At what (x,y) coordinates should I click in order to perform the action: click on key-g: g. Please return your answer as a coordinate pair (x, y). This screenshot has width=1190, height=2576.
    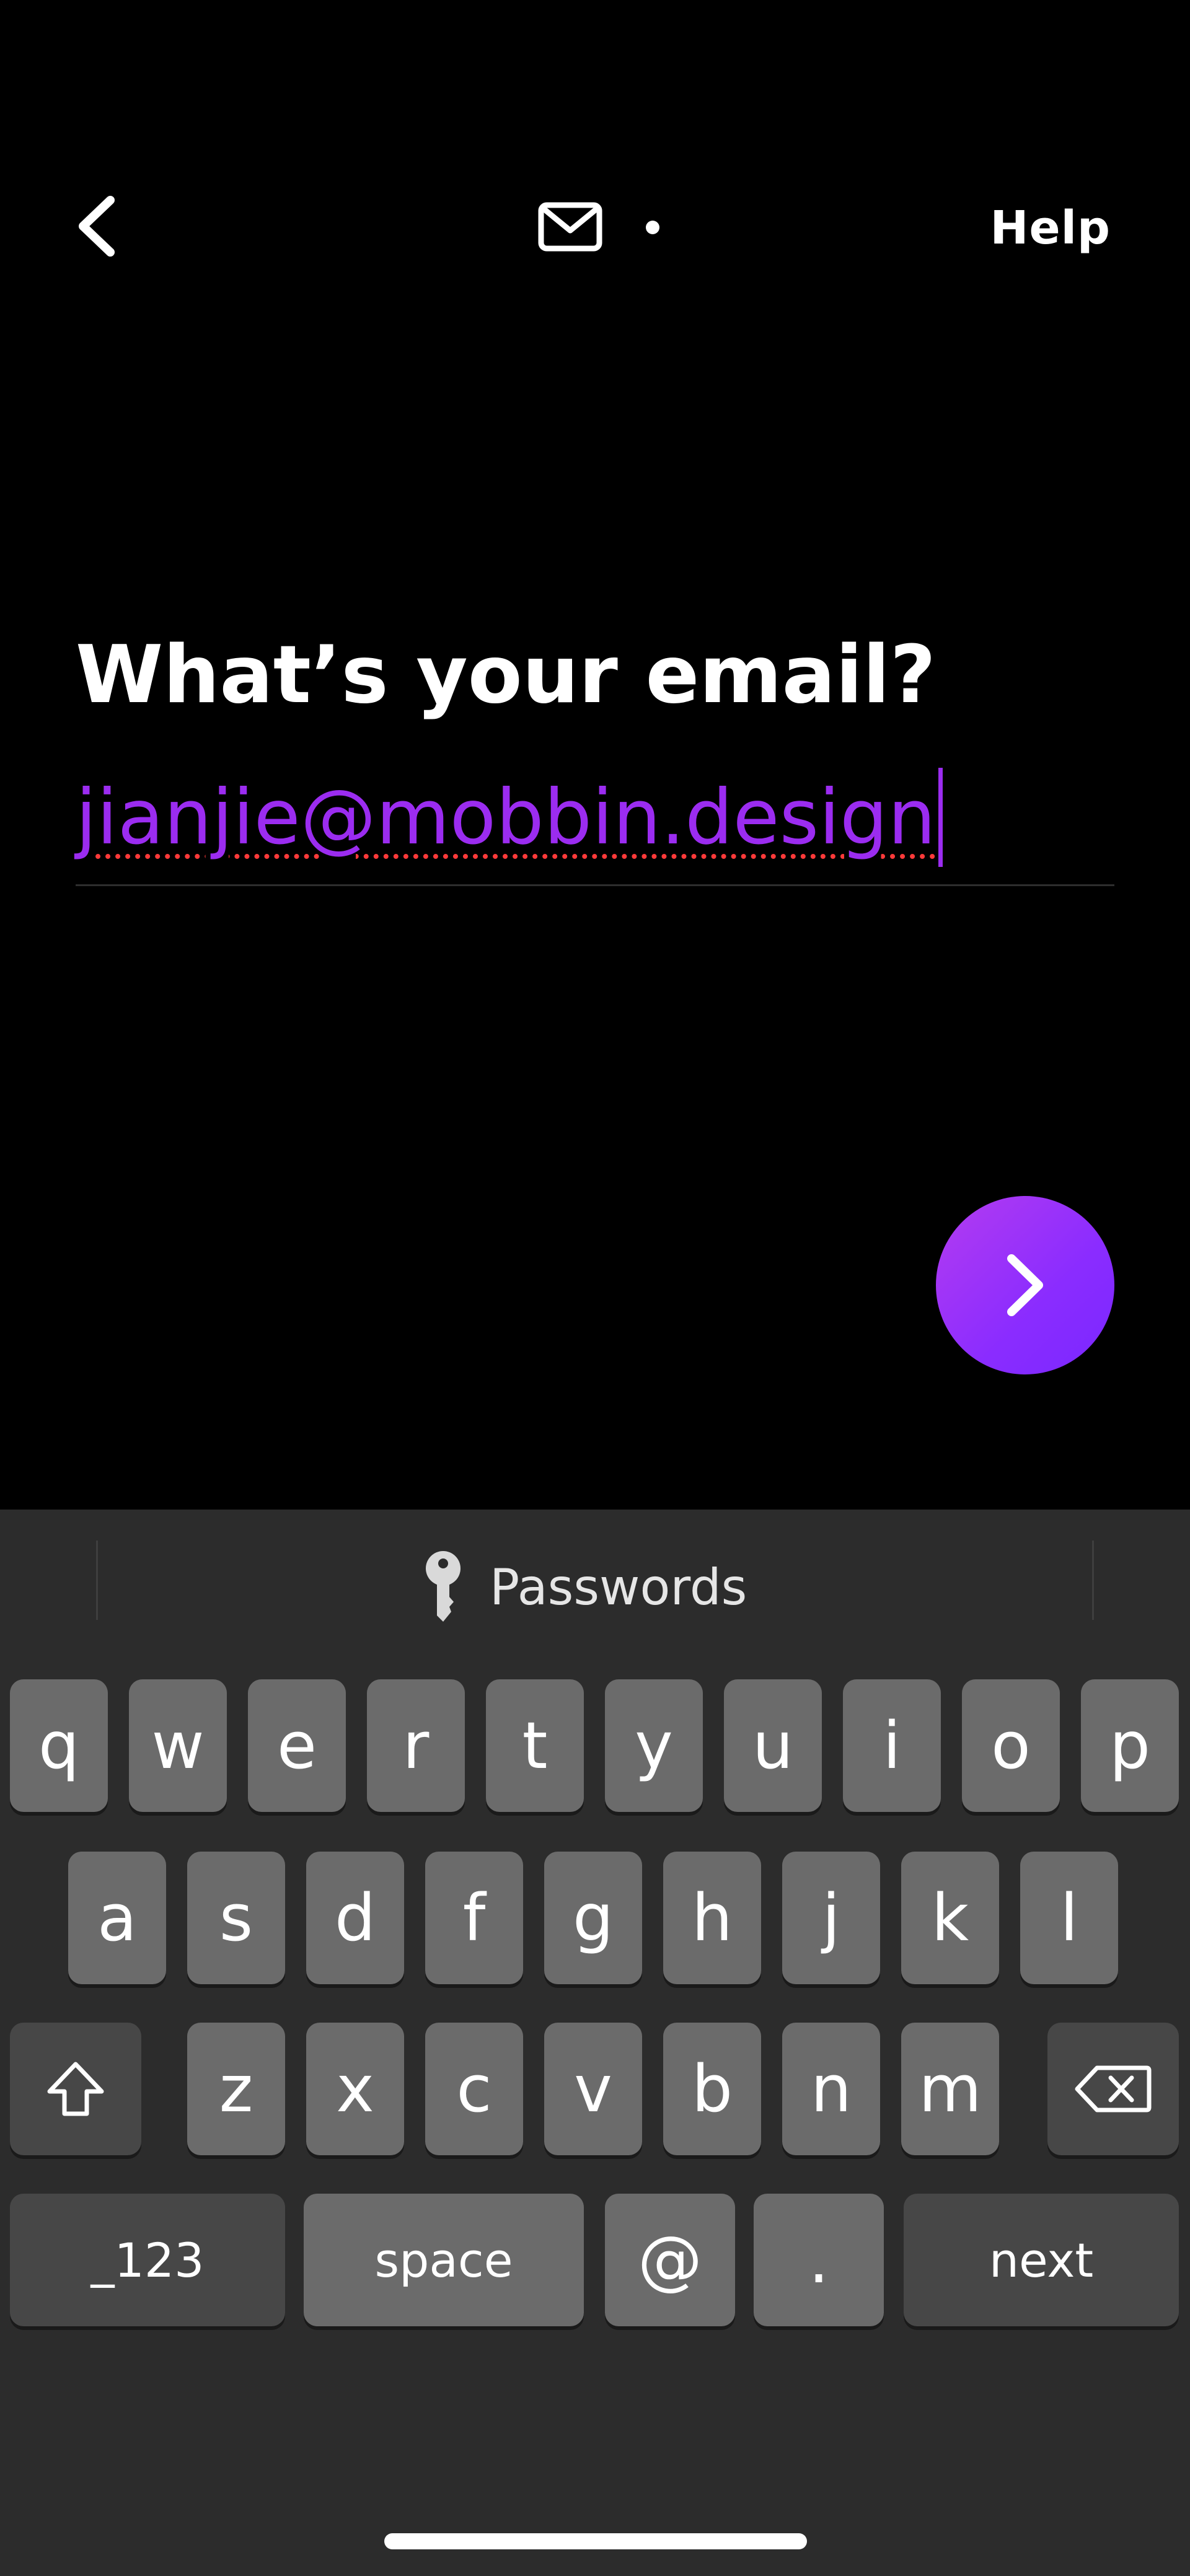
    Looking at the image, I should click on (593, 1918).